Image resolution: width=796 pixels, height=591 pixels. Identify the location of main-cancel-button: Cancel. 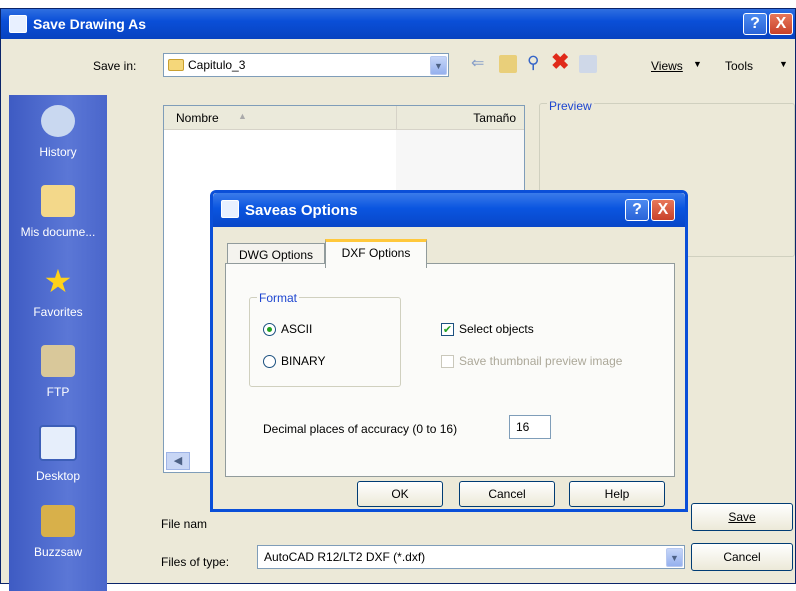
(742, 557).